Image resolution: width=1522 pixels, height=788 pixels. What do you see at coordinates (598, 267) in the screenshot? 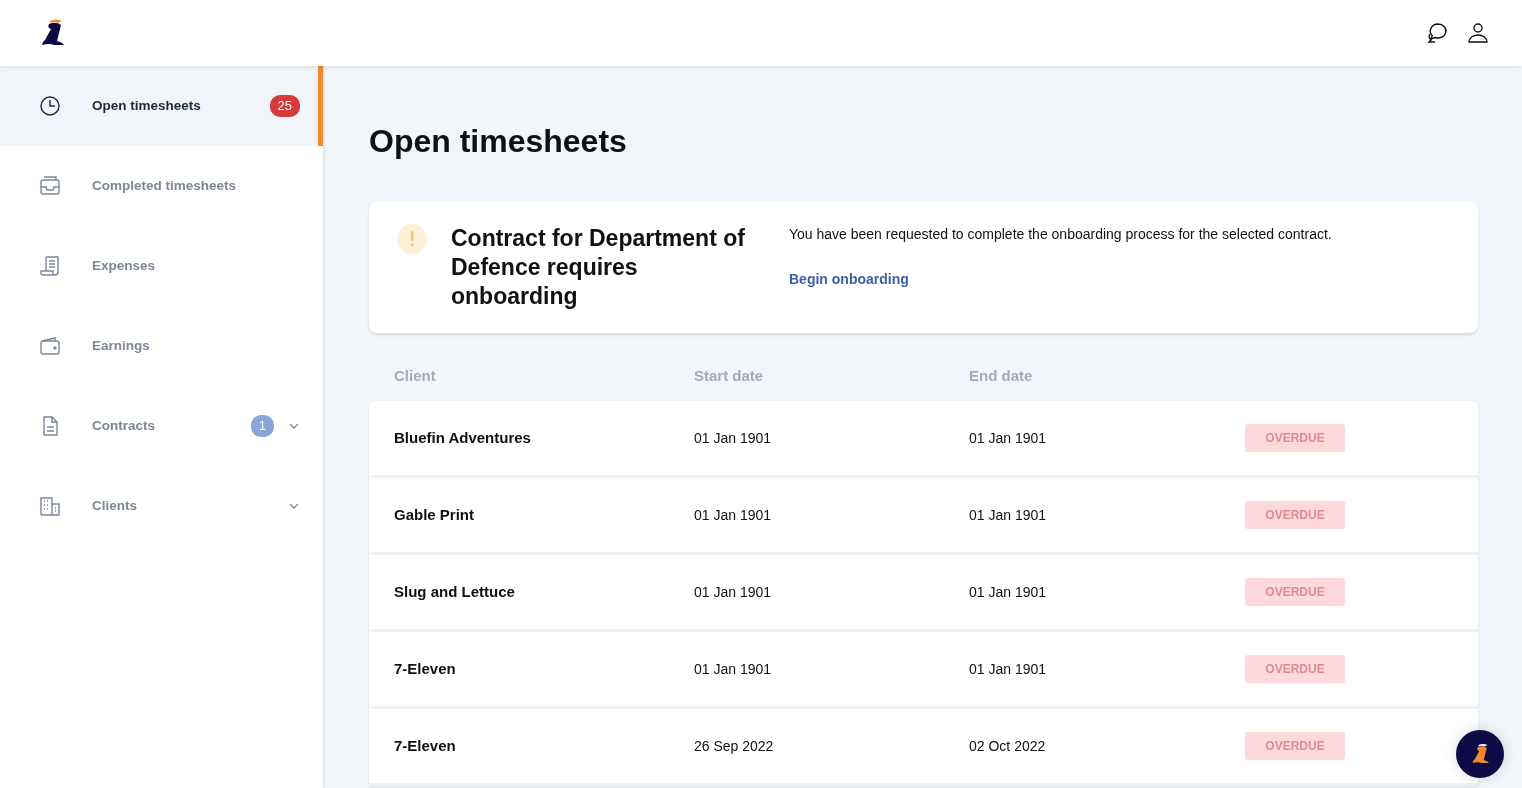
I see `alert-title: Contract for Department of Defence requires onboarding` at bounding box center [598, 267].